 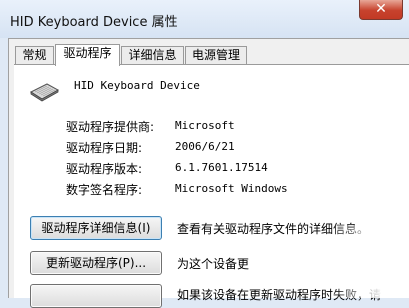 I want to click on version-value: 6.1.7601.17514, so click(x=221, y=167).